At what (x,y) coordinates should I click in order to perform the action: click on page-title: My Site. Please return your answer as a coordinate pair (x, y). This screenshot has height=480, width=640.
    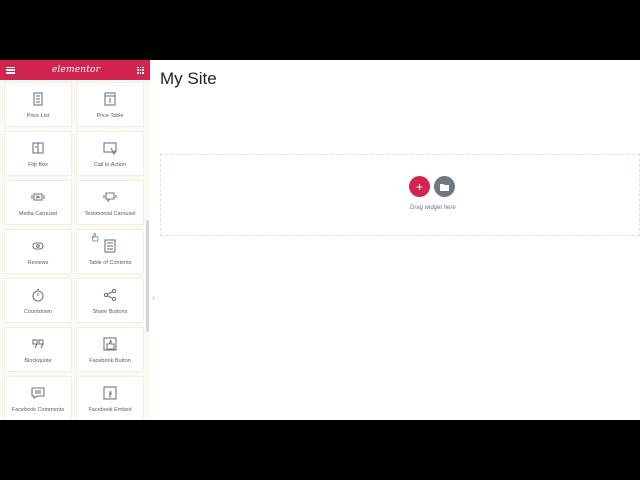
    Looking at the image, I should click on (188, 78).